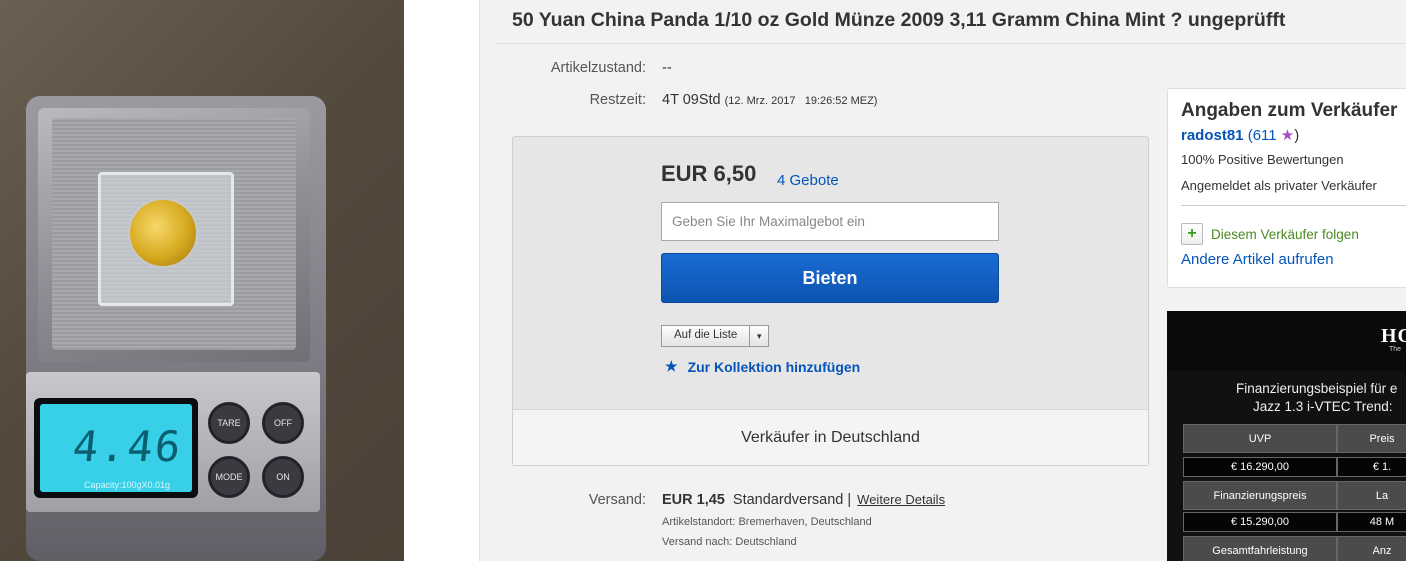 This screenshot has width=1406, height=561. What do you see at coordinates (163, 233) in the screenshot?
I see `gold-coin` at bounding box center [163, 233].